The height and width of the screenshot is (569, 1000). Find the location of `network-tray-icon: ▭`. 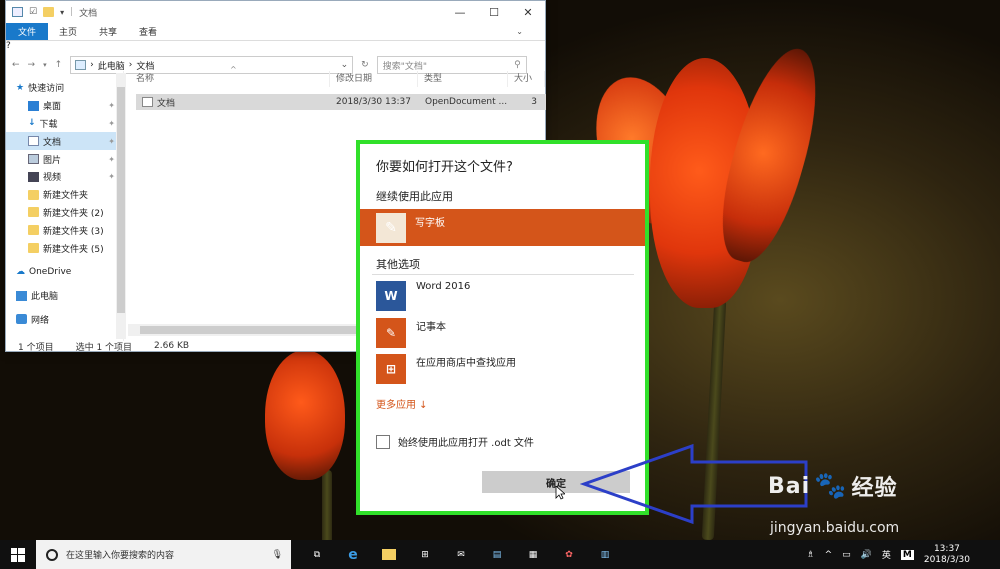

network-tray-icon: ▭ is located at coordinates (846, 555).